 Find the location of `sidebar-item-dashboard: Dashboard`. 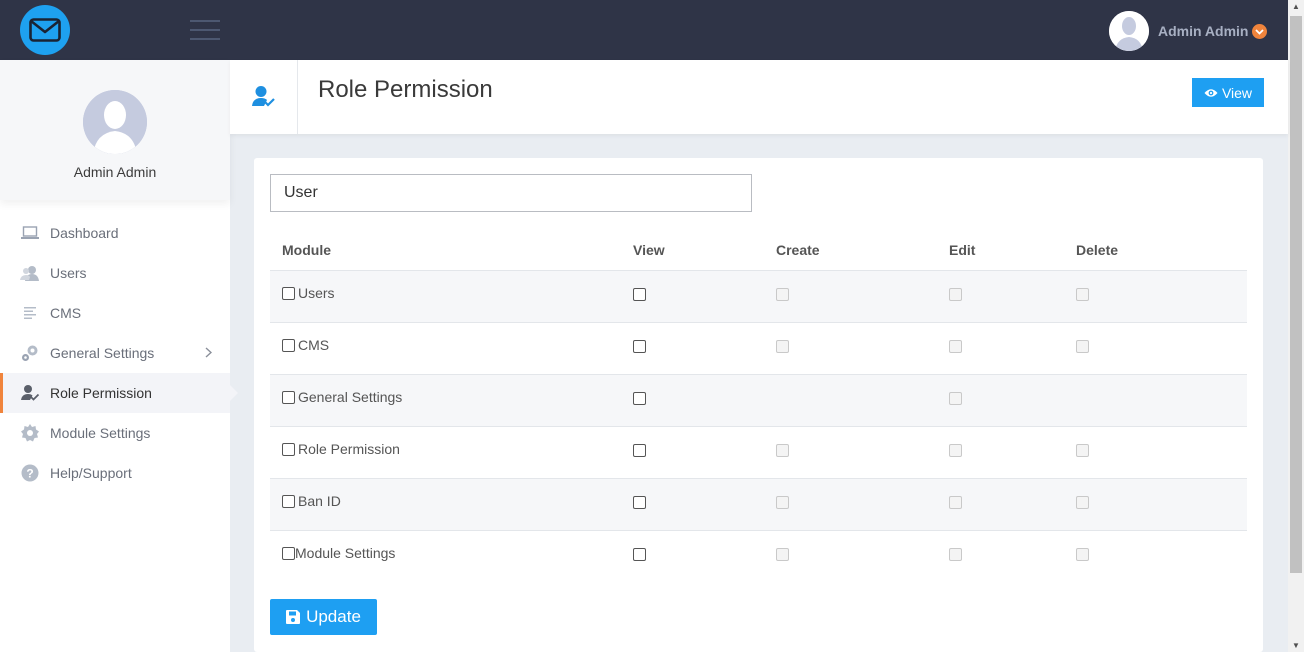

sidebar-item-dashboard: Dashboard is located at coordinates (115, 233).